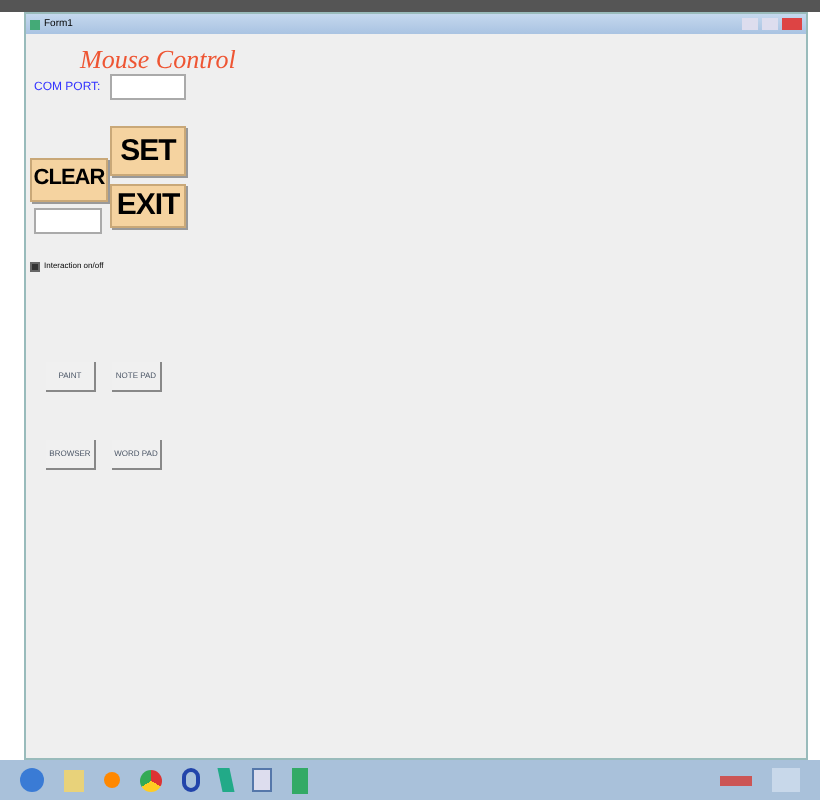 Image resolution: width=820 pixels, height=800 pixels. Describe the element at coordinates (69, 179) in the screenshot. I see `command-button: CLEAR` at that location.